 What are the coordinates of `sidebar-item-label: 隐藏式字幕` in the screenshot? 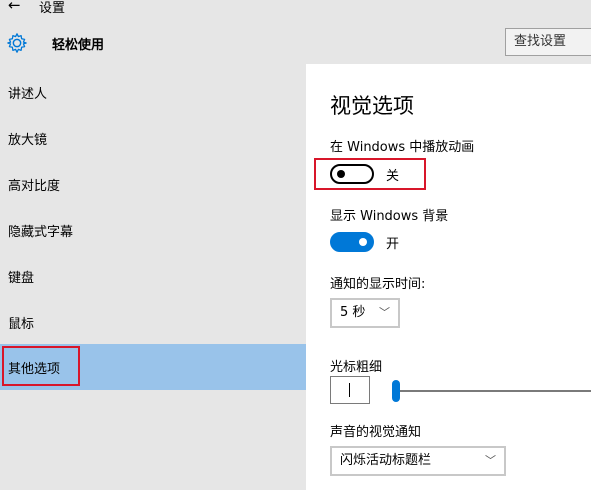 It's located at (41, 232).